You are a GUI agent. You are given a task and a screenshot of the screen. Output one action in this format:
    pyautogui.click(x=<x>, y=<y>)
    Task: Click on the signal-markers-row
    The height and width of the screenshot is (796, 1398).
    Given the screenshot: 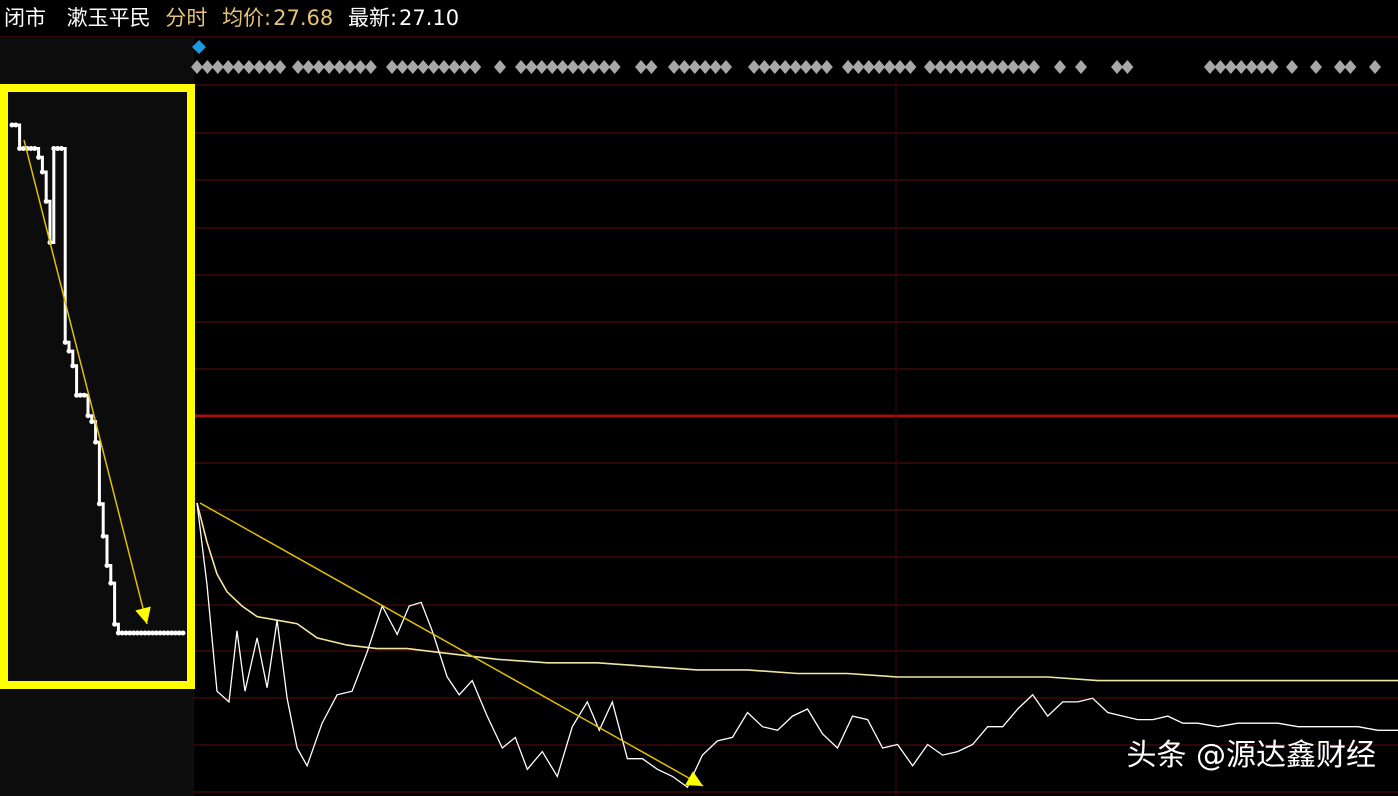 What is the action you would take?
    pyautogui.click(x=786, y=57)
    